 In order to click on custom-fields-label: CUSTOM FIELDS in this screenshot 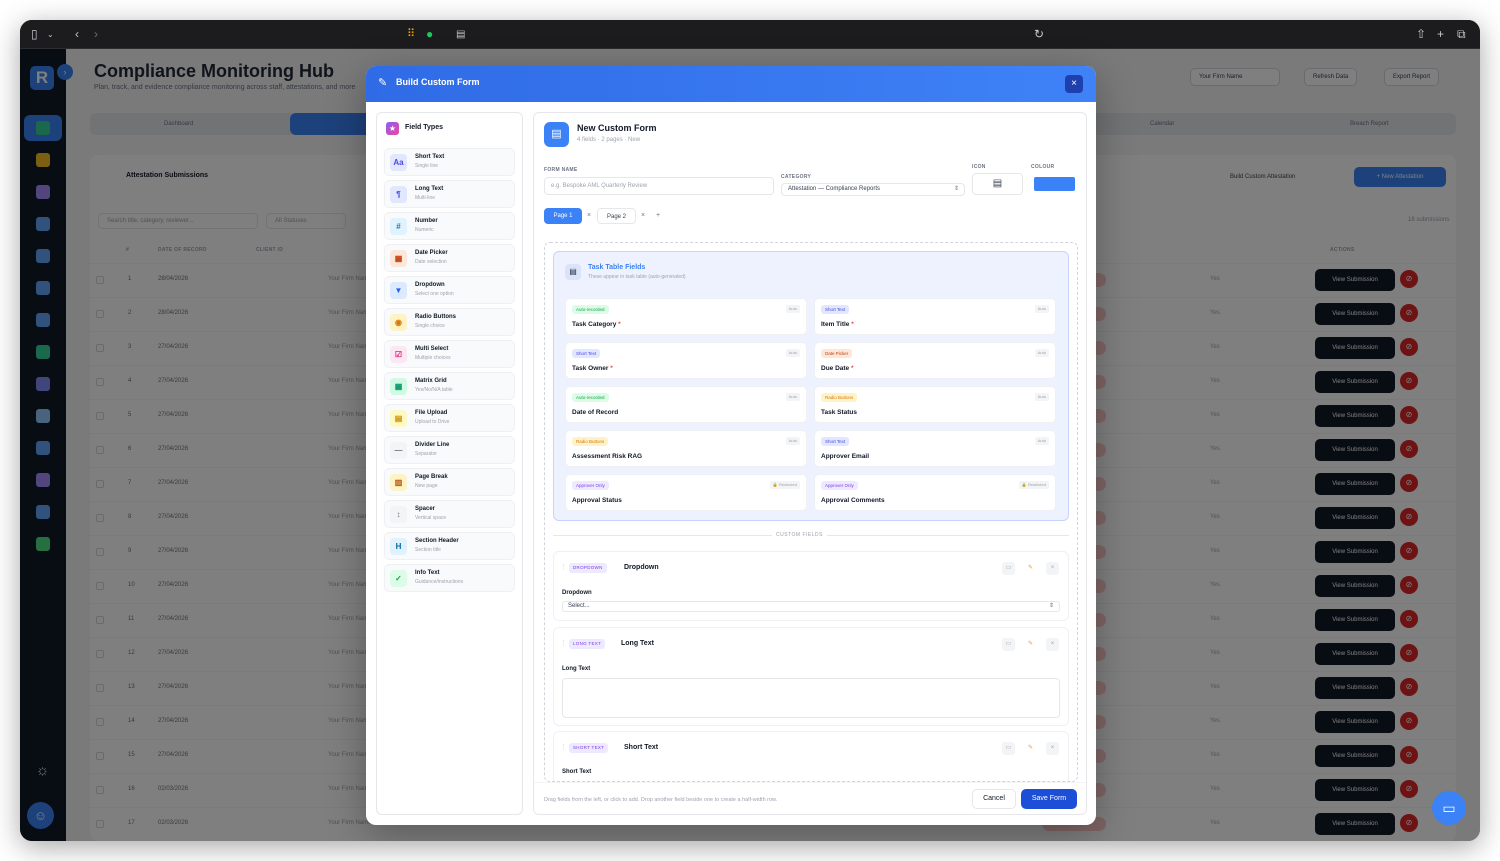, I will do `click(799, 535)`.